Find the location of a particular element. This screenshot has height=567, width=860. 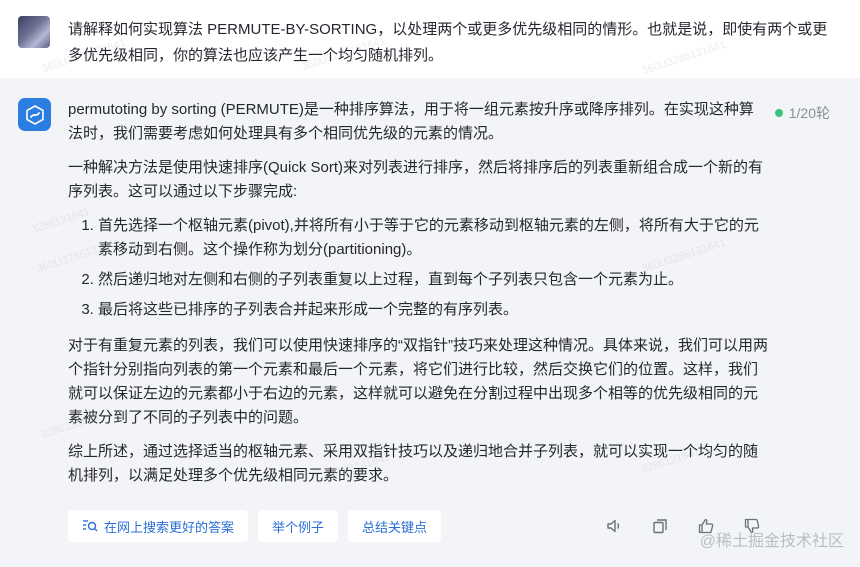

step-item: 最后将这些已排序的子列表合并起来形成一个完整的有序列表。 is located at coordinates (433, 310).